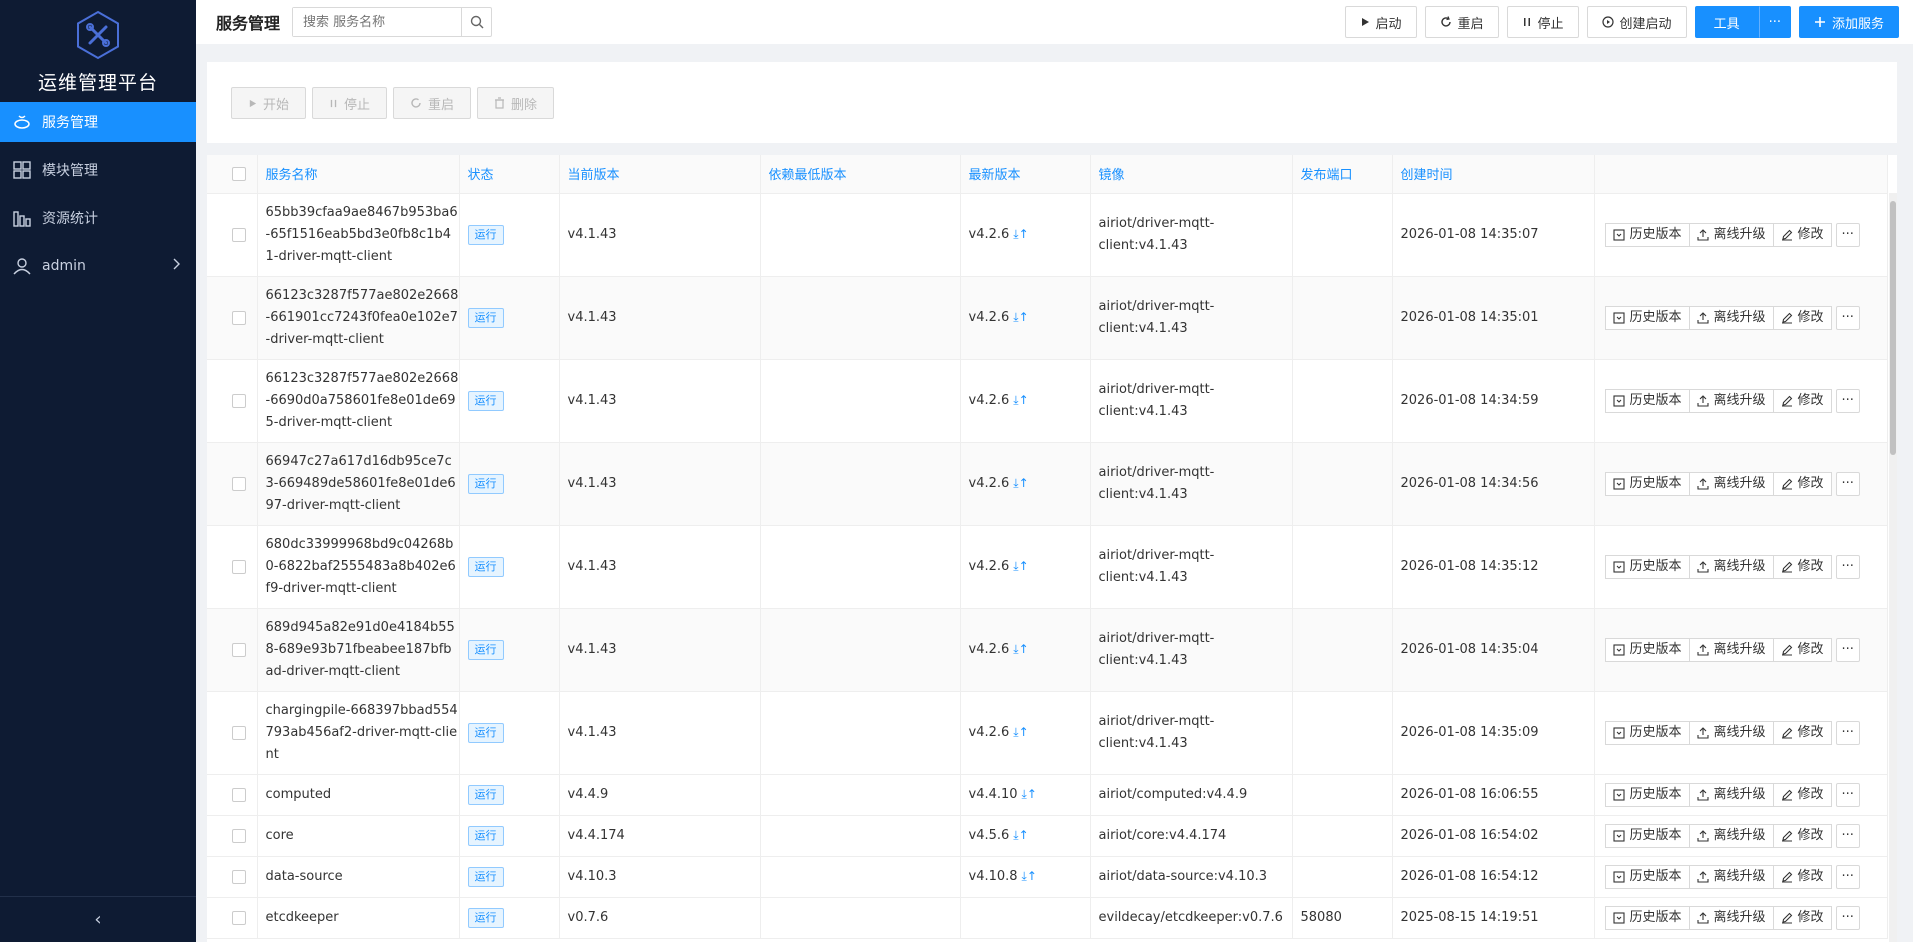 The height and width of the screenshot is (942, 1913). Describe the element at coordinates (98, 122) in the screenshot. I see `sidebar-item-services: 服务管理` at that location.